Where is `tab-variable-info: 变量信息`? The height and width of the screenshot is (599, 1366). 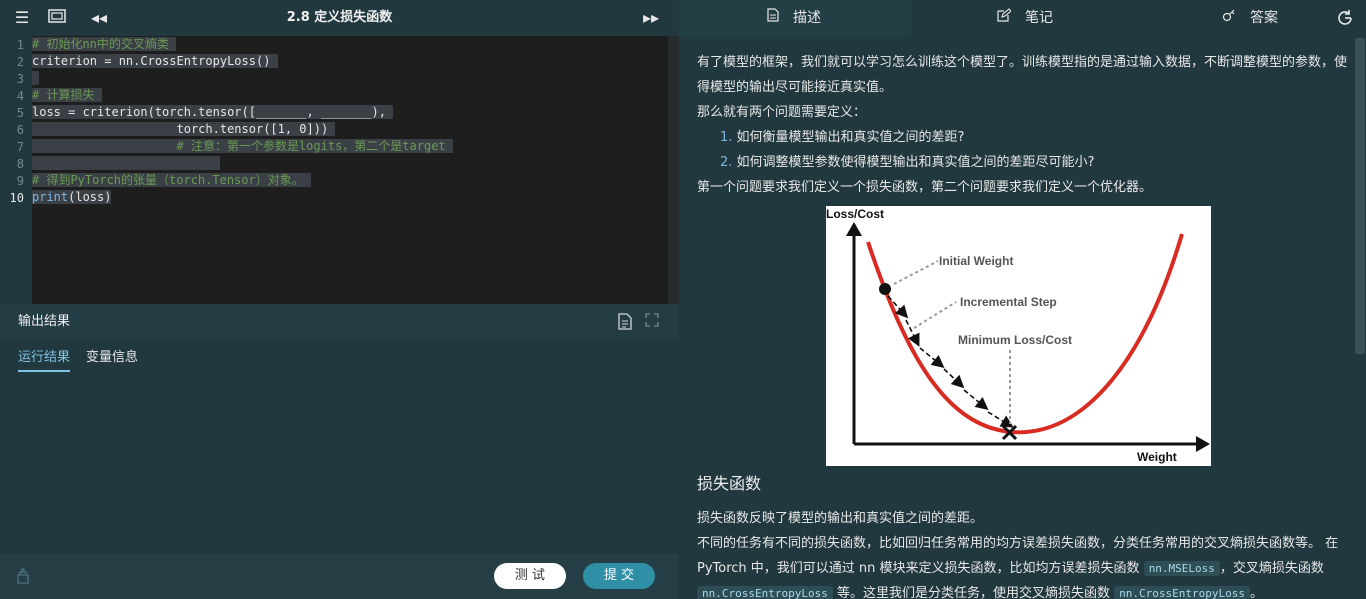
tab-variable-info: 变量信息 is located at coordinates (112, 358).